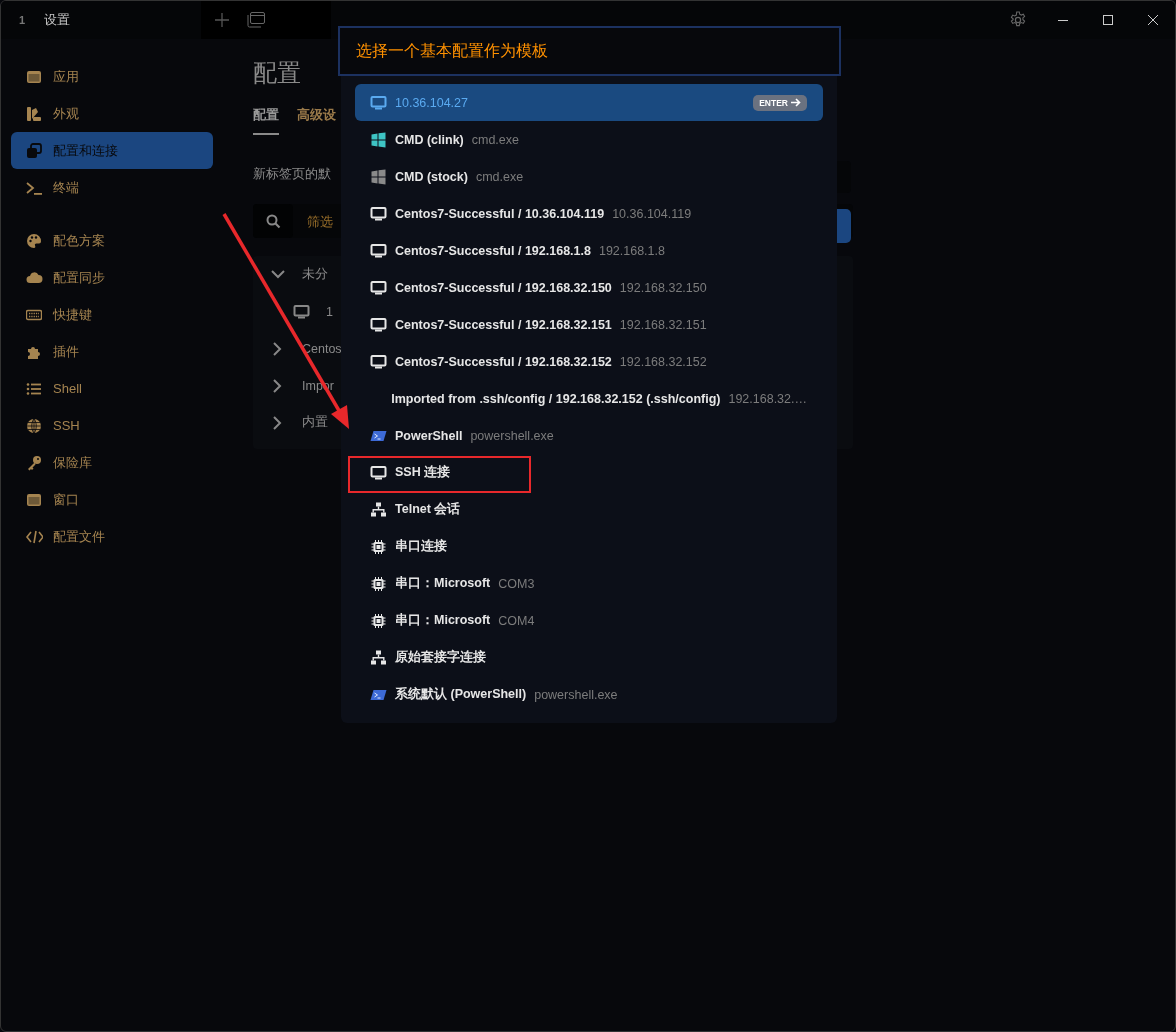 Image resolution: width=1176 pixels, height=1032 pixels. Describe the element at coordinates (431, 102) in the screenshot. I see `option-label: 10.36.104.27` at that location.